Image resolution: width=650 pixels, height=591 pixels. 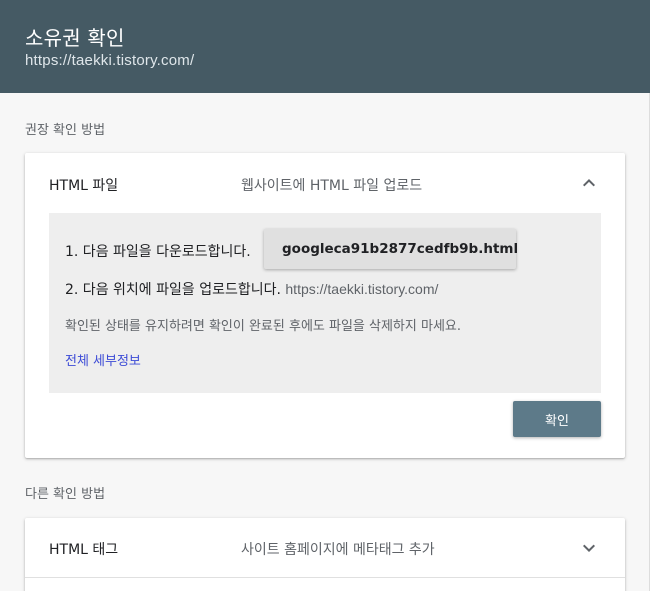 What do you see at coordinates (362, 289) in the screenshot?
I see `step-2-url: https://taekki.tistory.com/` at bounding box center [362, 289].